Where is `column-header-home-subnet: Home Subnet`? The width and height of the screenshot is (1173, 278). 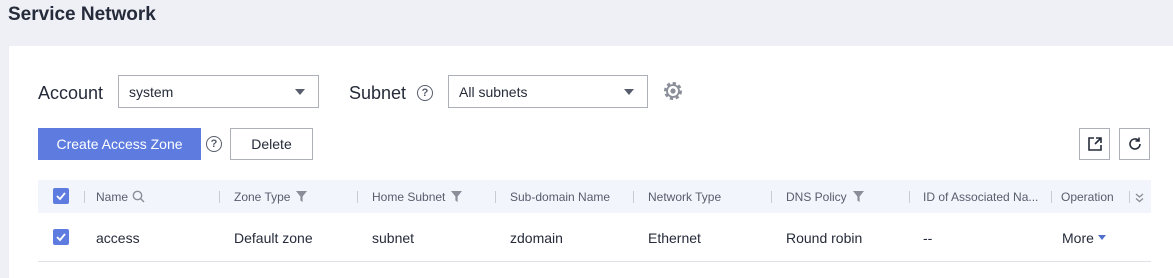
column-header-home-subnet: Home Subnet is located at coordinates (417, 196).